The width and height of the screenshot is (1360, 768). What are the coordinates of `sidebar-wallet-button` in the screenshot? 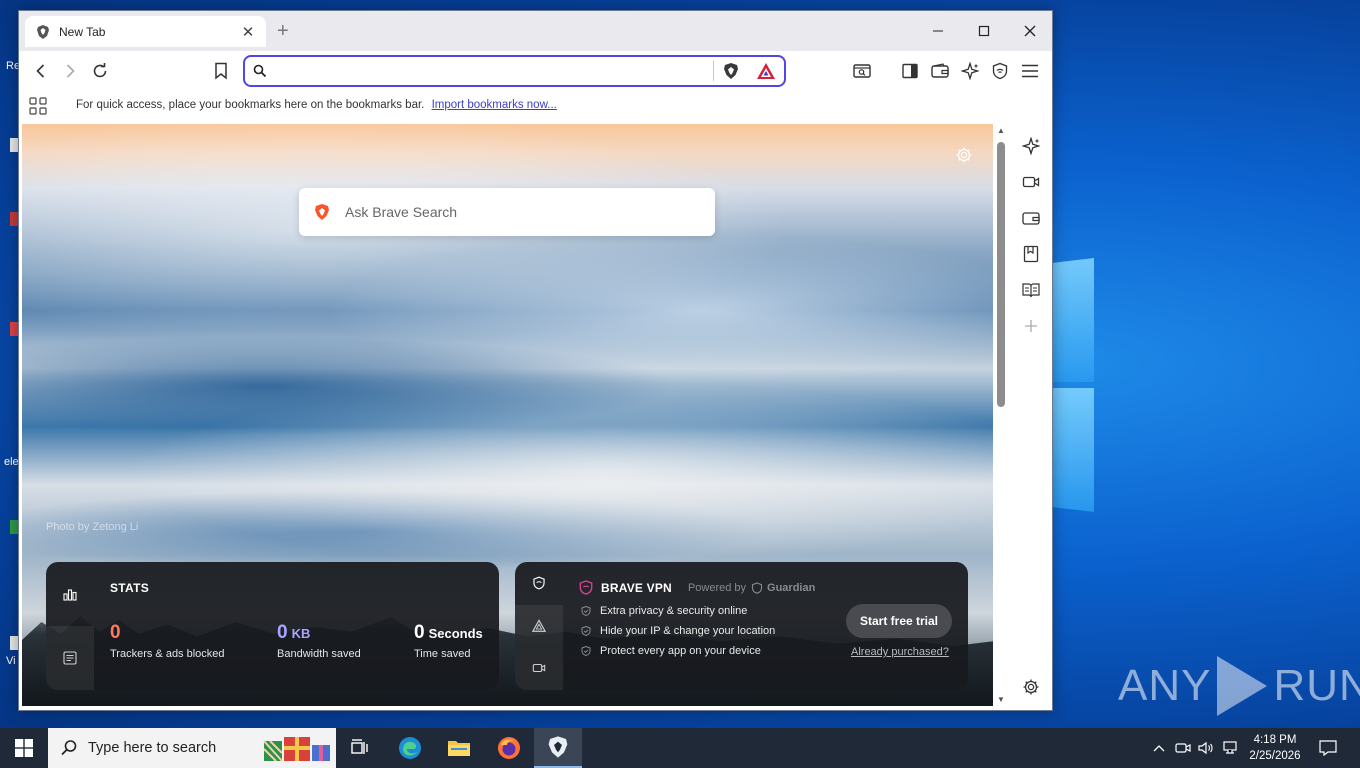 It's located at (1031, 218).